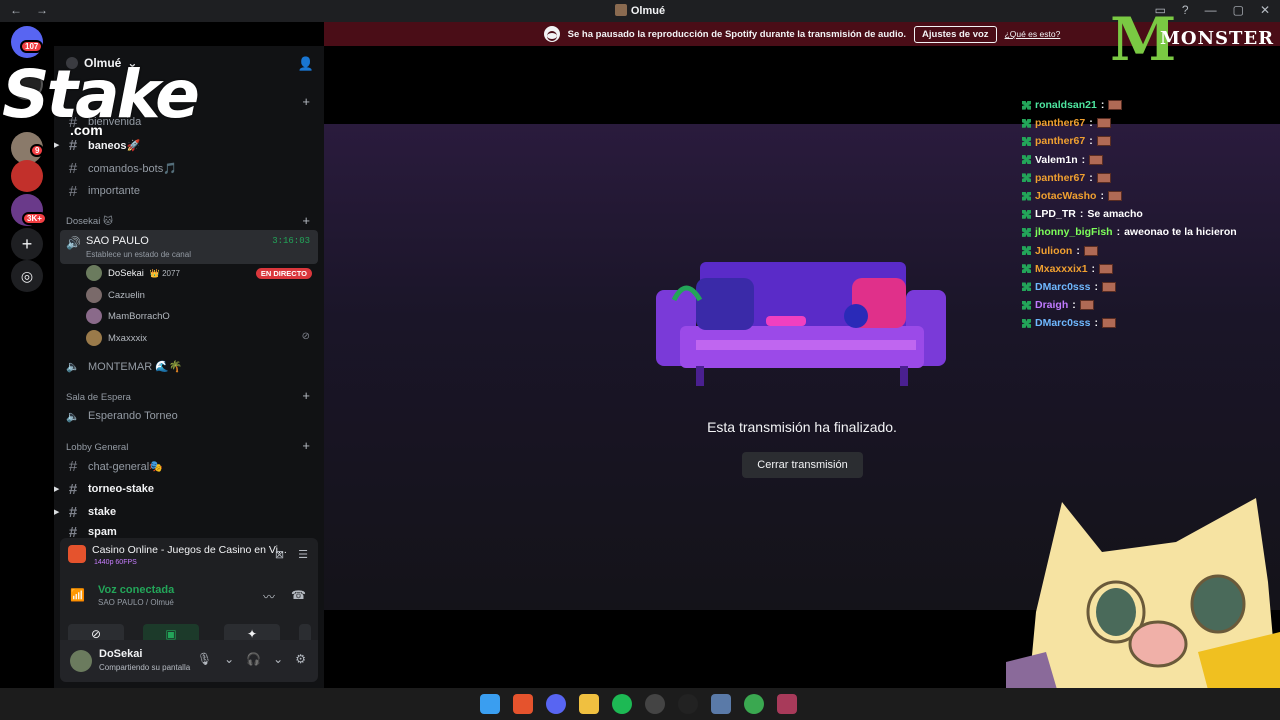 The image size is (1280, 720). Describe the element at coordinates (1061, 268) in the screenshot. I see `chat-username: Mxaxxxix1` at that location.